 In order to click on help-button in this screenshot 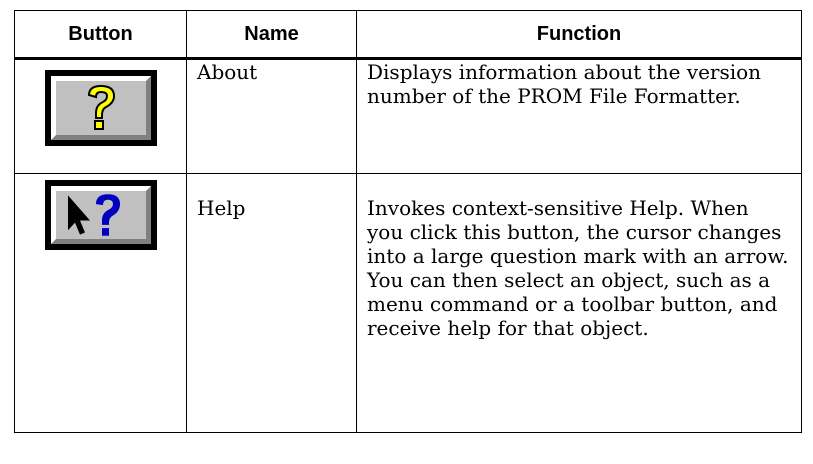, I will do `click(100, 215)`.